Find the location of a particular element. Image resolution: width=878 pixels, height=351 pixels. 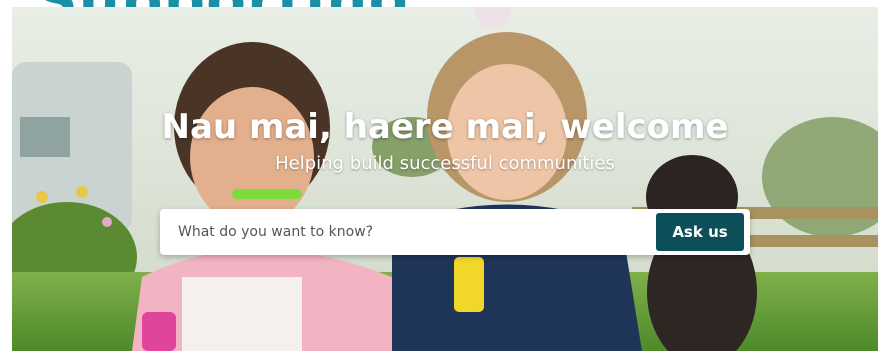

ask-us-button: Ask us is located at coordinates (700, 232).